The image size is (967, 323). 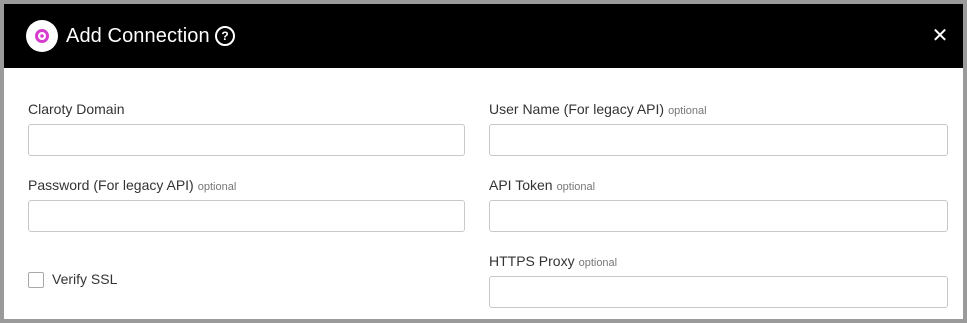 I want to click on close-icon: ✕, so click(x=940, y=36).